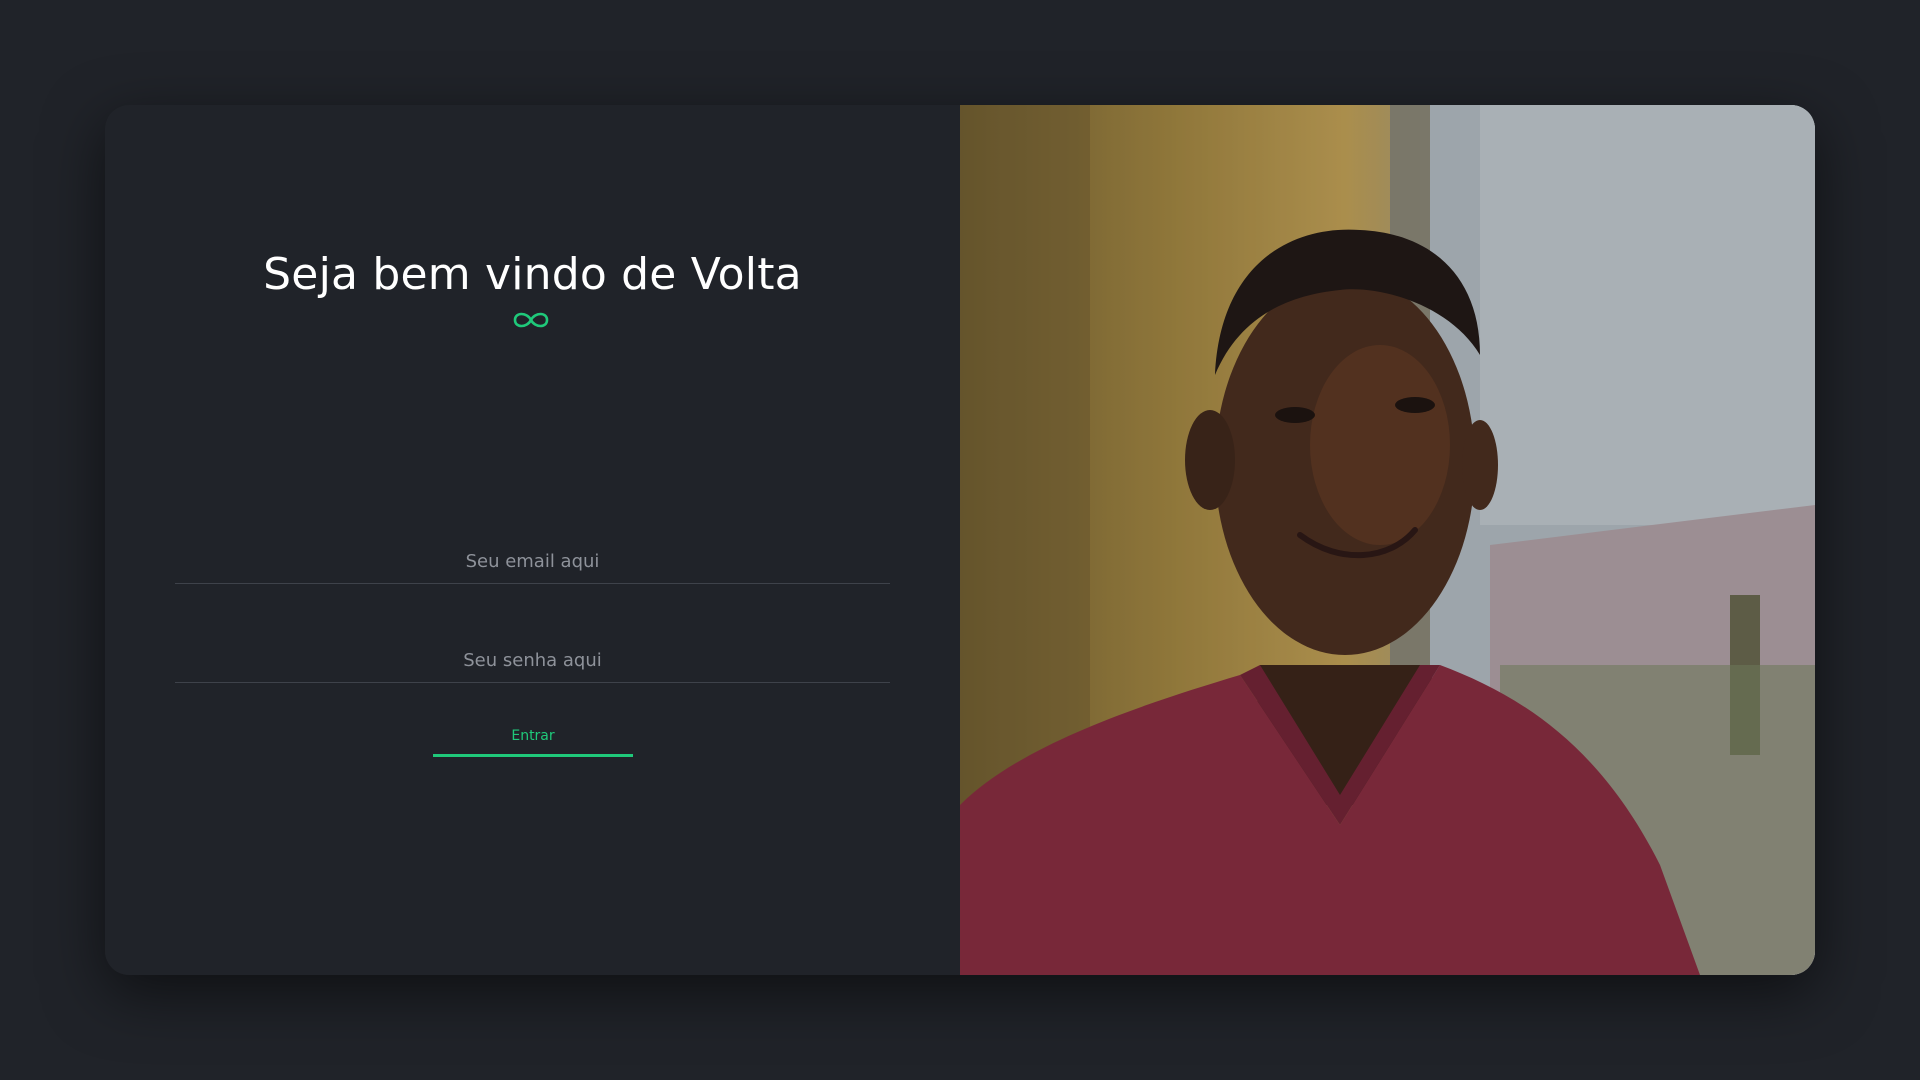  What do you see at coordinates (532, 274) in the screenshot?
I see `page-title: Seja bem vindo de Volta` at bounding box center [532, 274].